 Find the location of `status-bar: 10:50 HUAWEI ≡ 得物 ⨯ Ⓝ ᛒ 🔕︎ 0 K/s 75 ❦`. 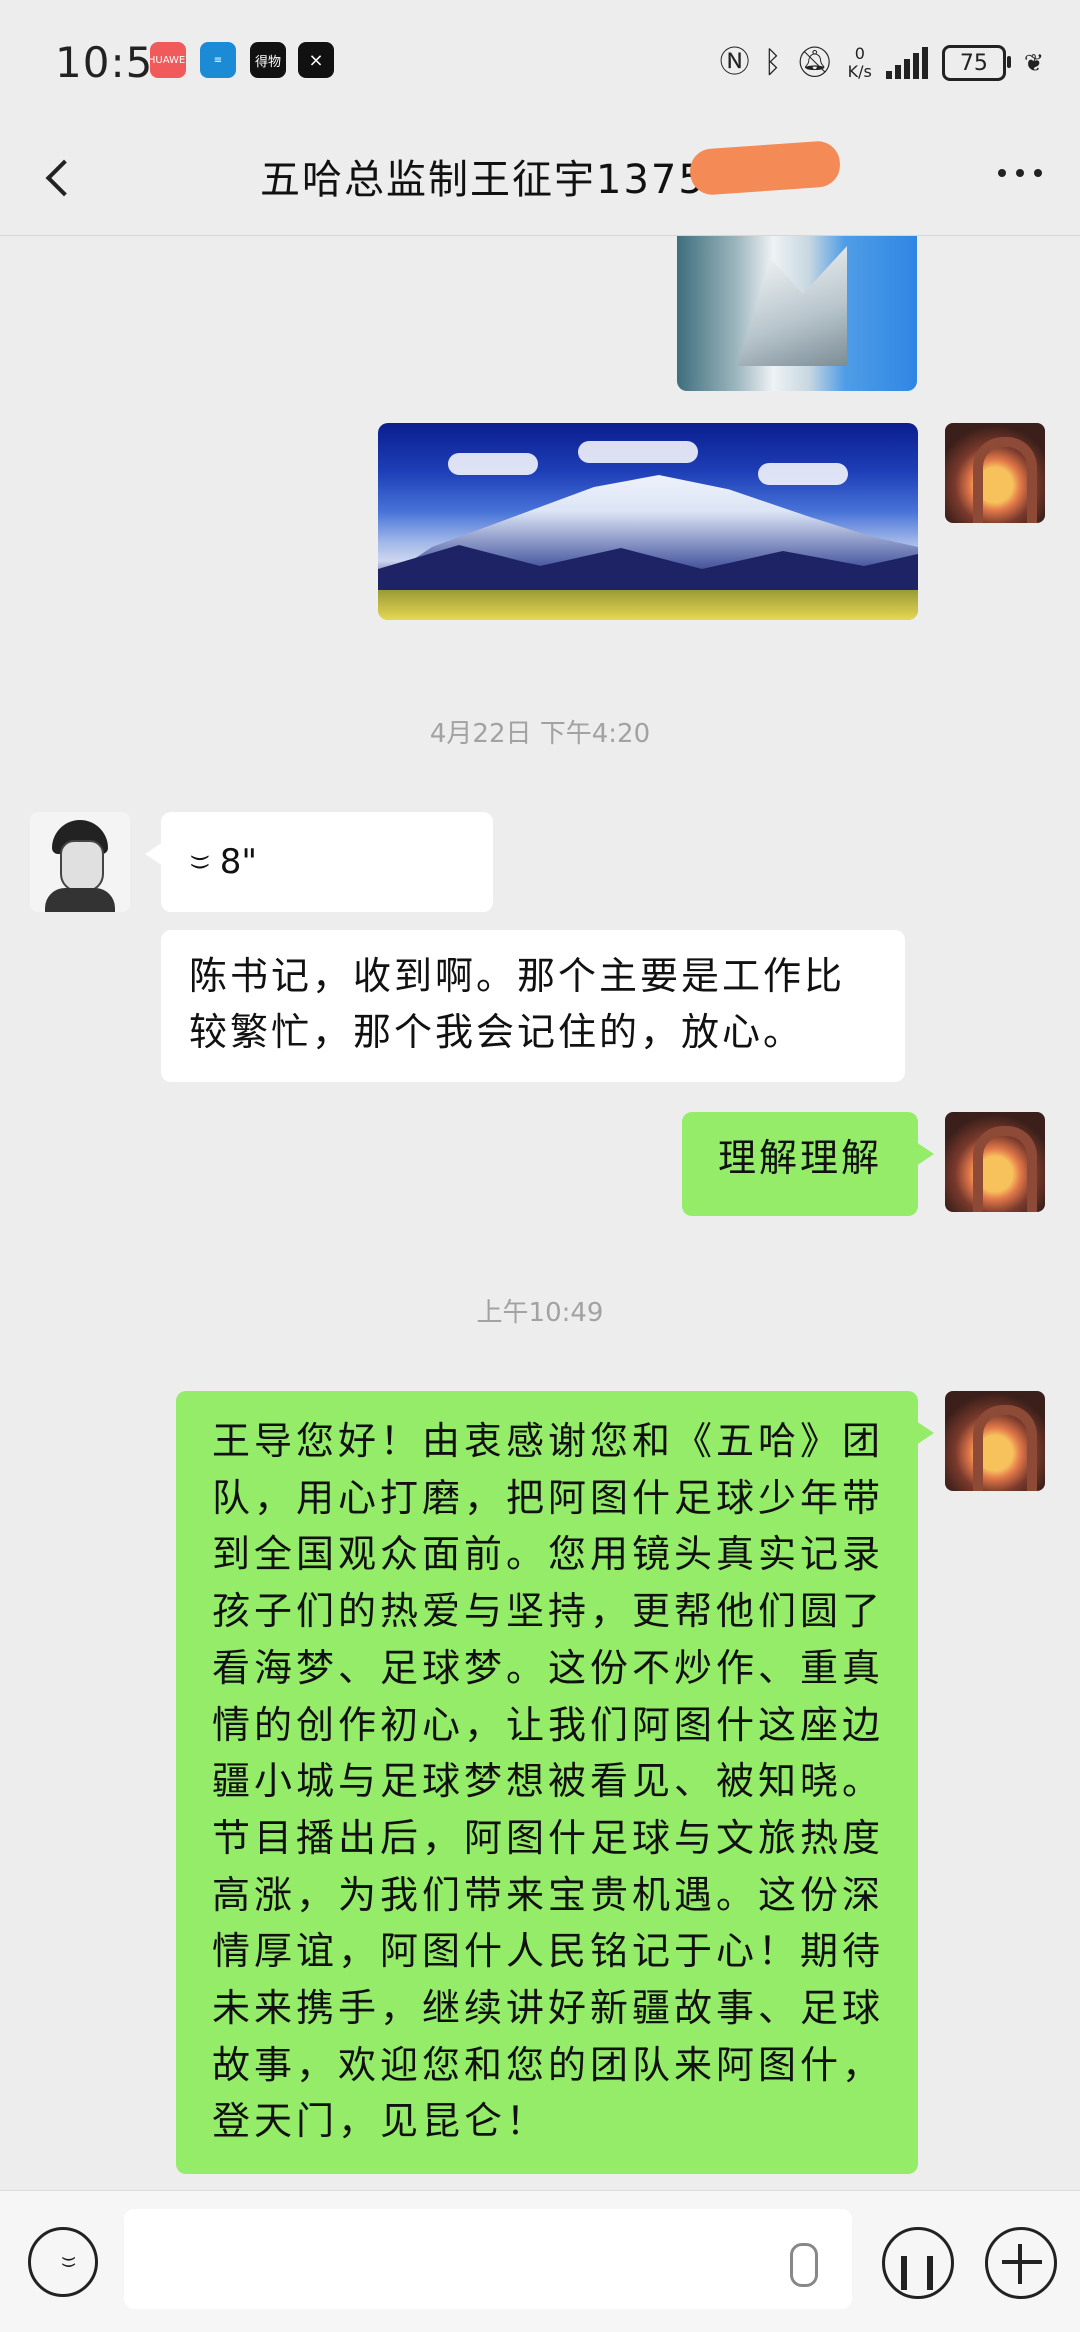

status-bar: 10:50 HUAWEI ≡ 得物 ⨯ Ⓝ ᛒ 🔕︎ 0 K/s 75 ❦ is located at coordinates (540, 62).